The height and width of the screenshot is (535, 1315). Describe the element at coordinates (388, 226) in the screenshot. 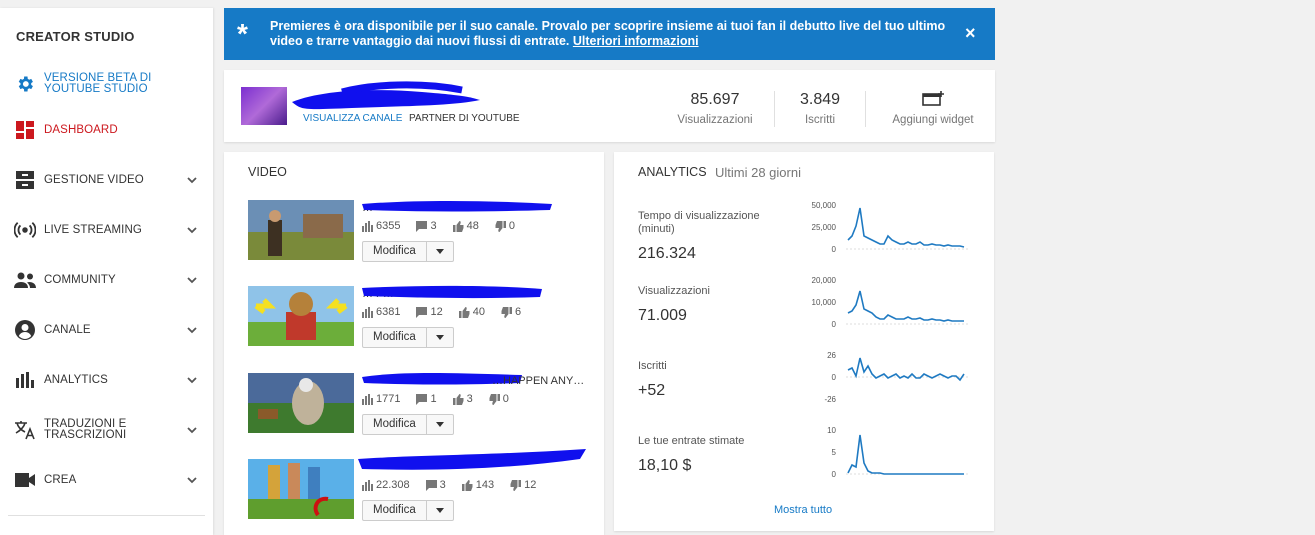

I see `views-count: 6355` at that location.